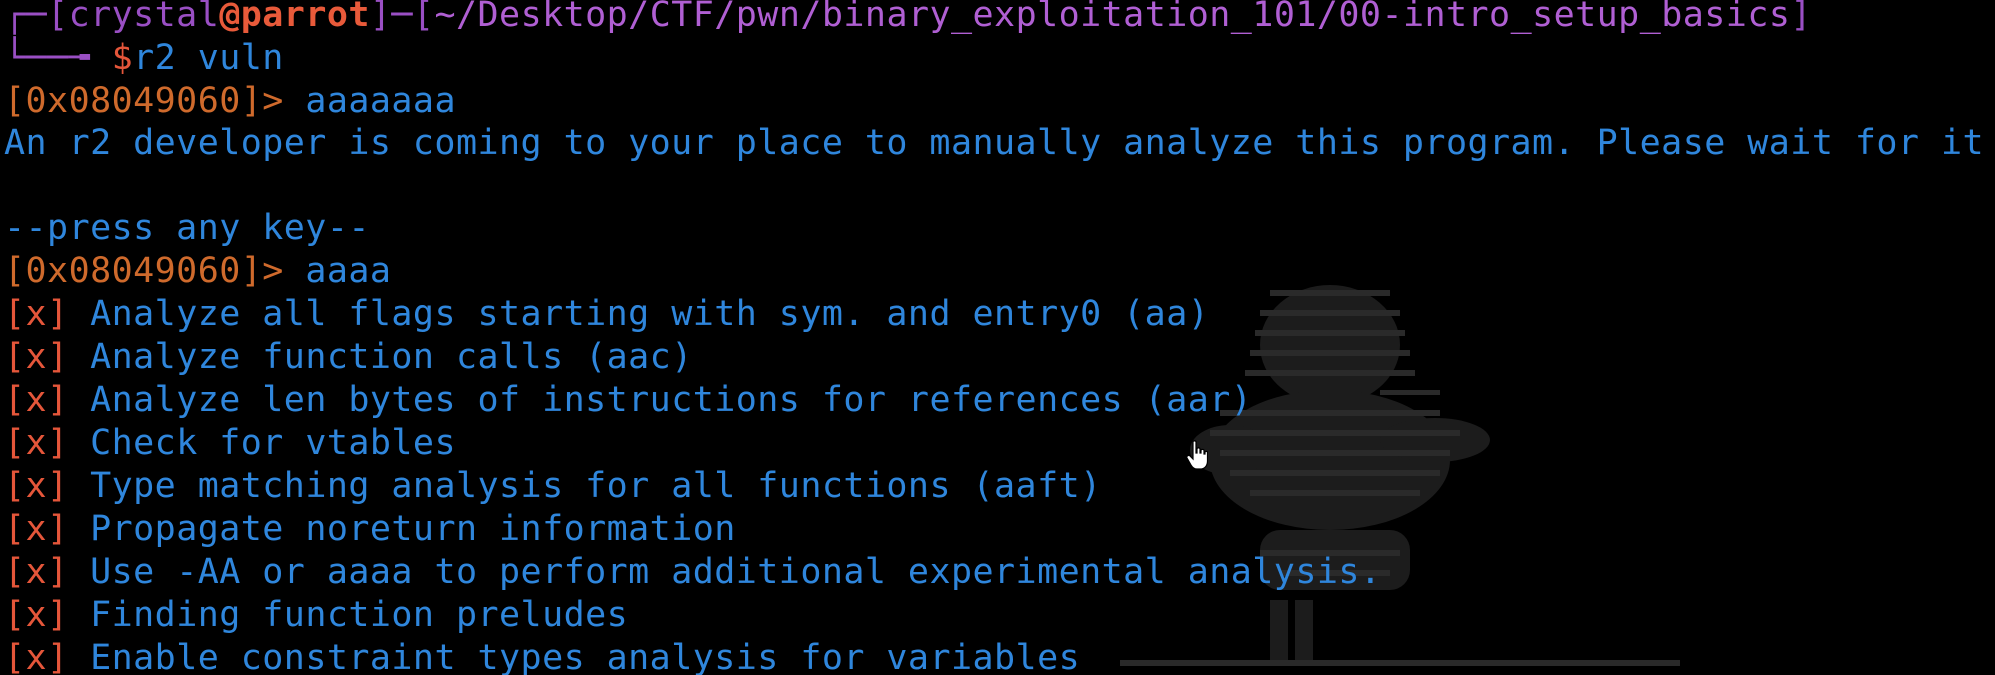  I want to click on hand-pointer-icon, so click(1197, 455).